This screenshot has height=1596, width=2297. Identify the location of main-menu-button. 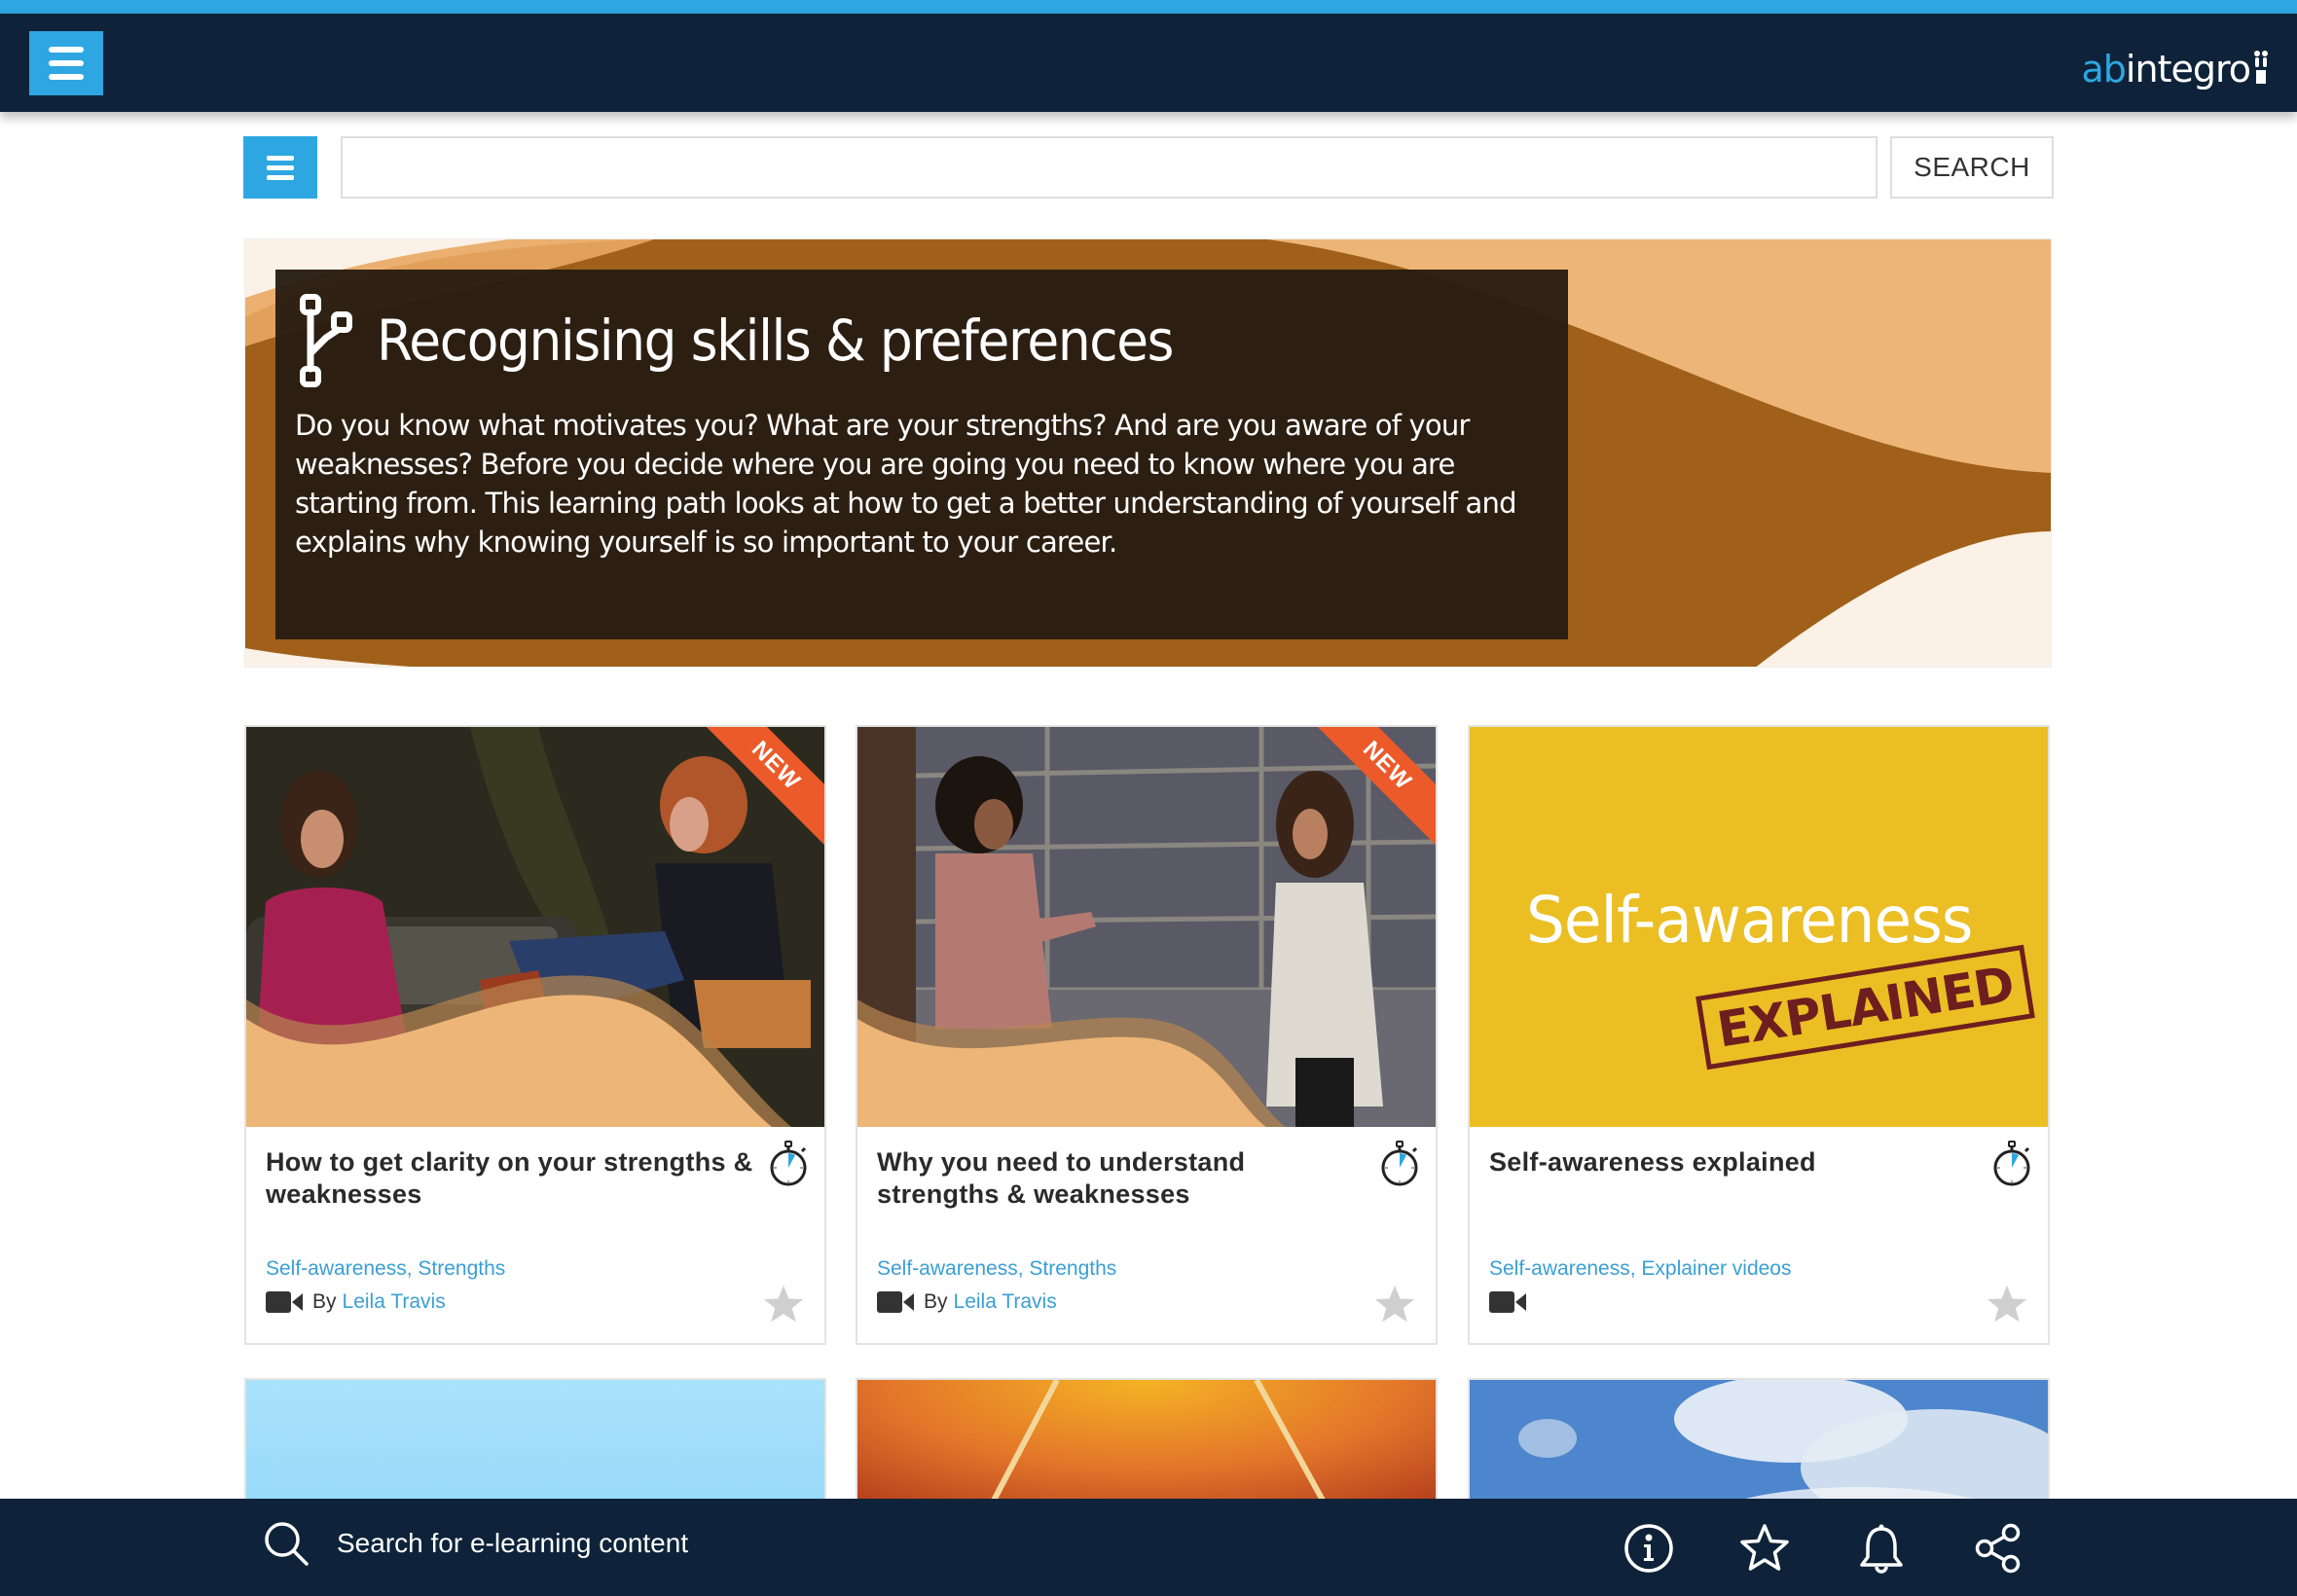
(66, 63).